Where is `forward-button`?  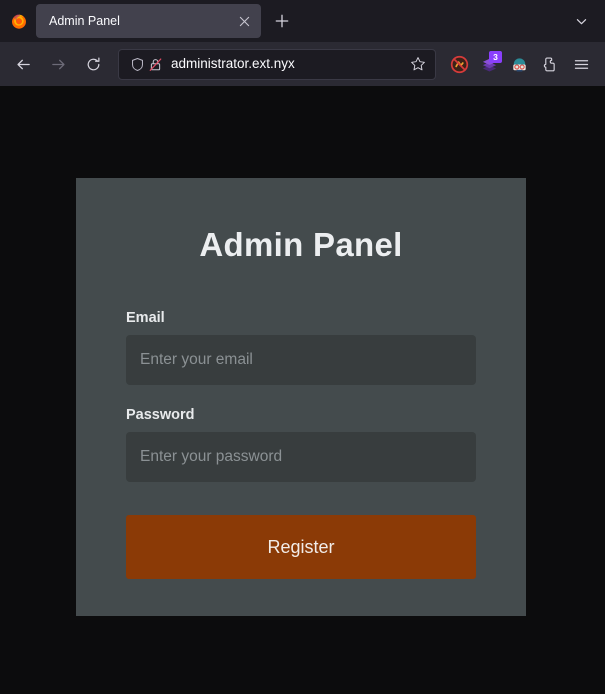
forward-button is located at coordinates (58, 64).